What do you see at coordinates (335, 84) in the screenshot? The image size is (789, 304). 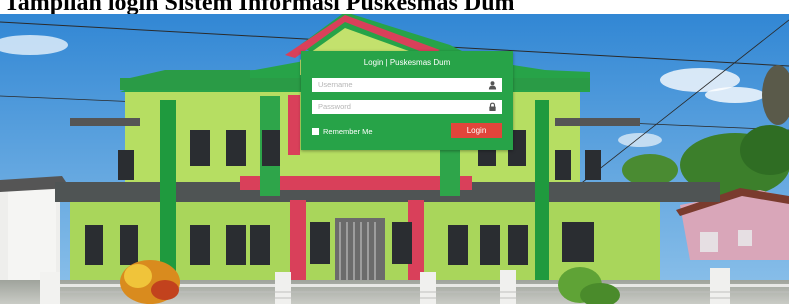 I see `username-placeholder: Username` at bounding box center [335, 84].